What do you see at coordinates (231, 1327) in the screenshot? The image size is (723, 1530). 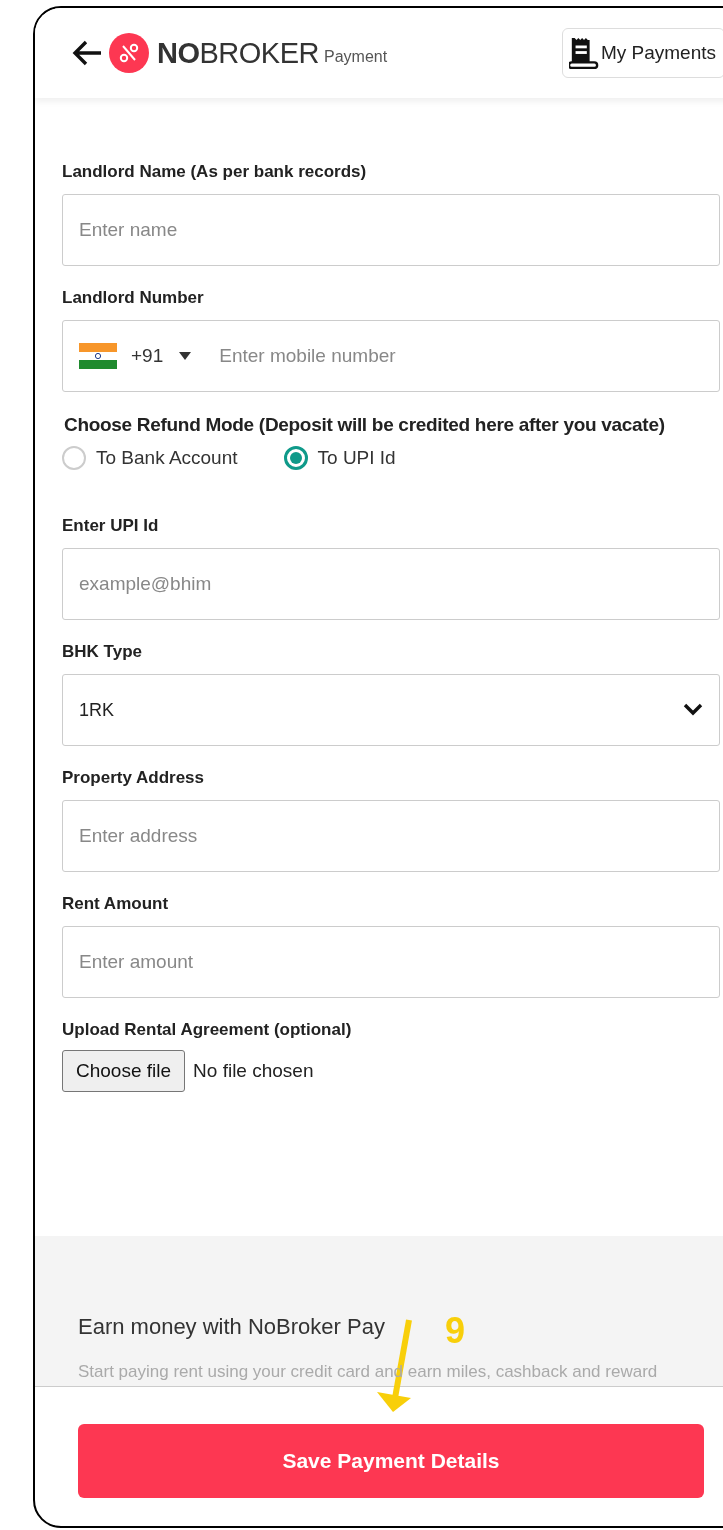 I see `promo-title: Earn money with NoBroker Pay` at bounding box center [231, 1327].